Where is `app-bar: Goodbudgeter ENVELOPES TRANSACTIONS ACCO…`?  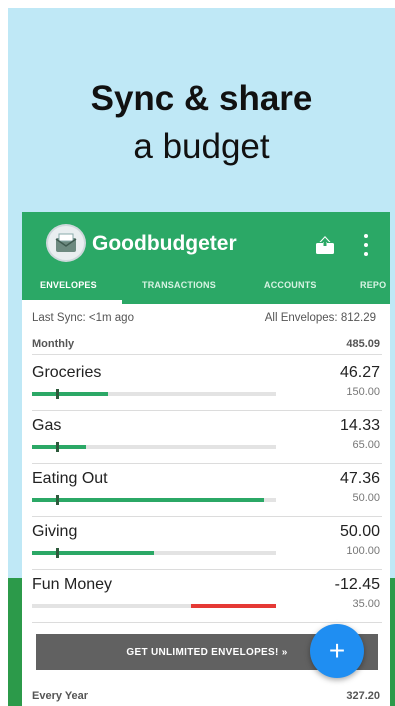
app-bar: Goodbudgeter ENVELOPES TRANSACTIONS ACCO… is located at coordinates (206, 258).